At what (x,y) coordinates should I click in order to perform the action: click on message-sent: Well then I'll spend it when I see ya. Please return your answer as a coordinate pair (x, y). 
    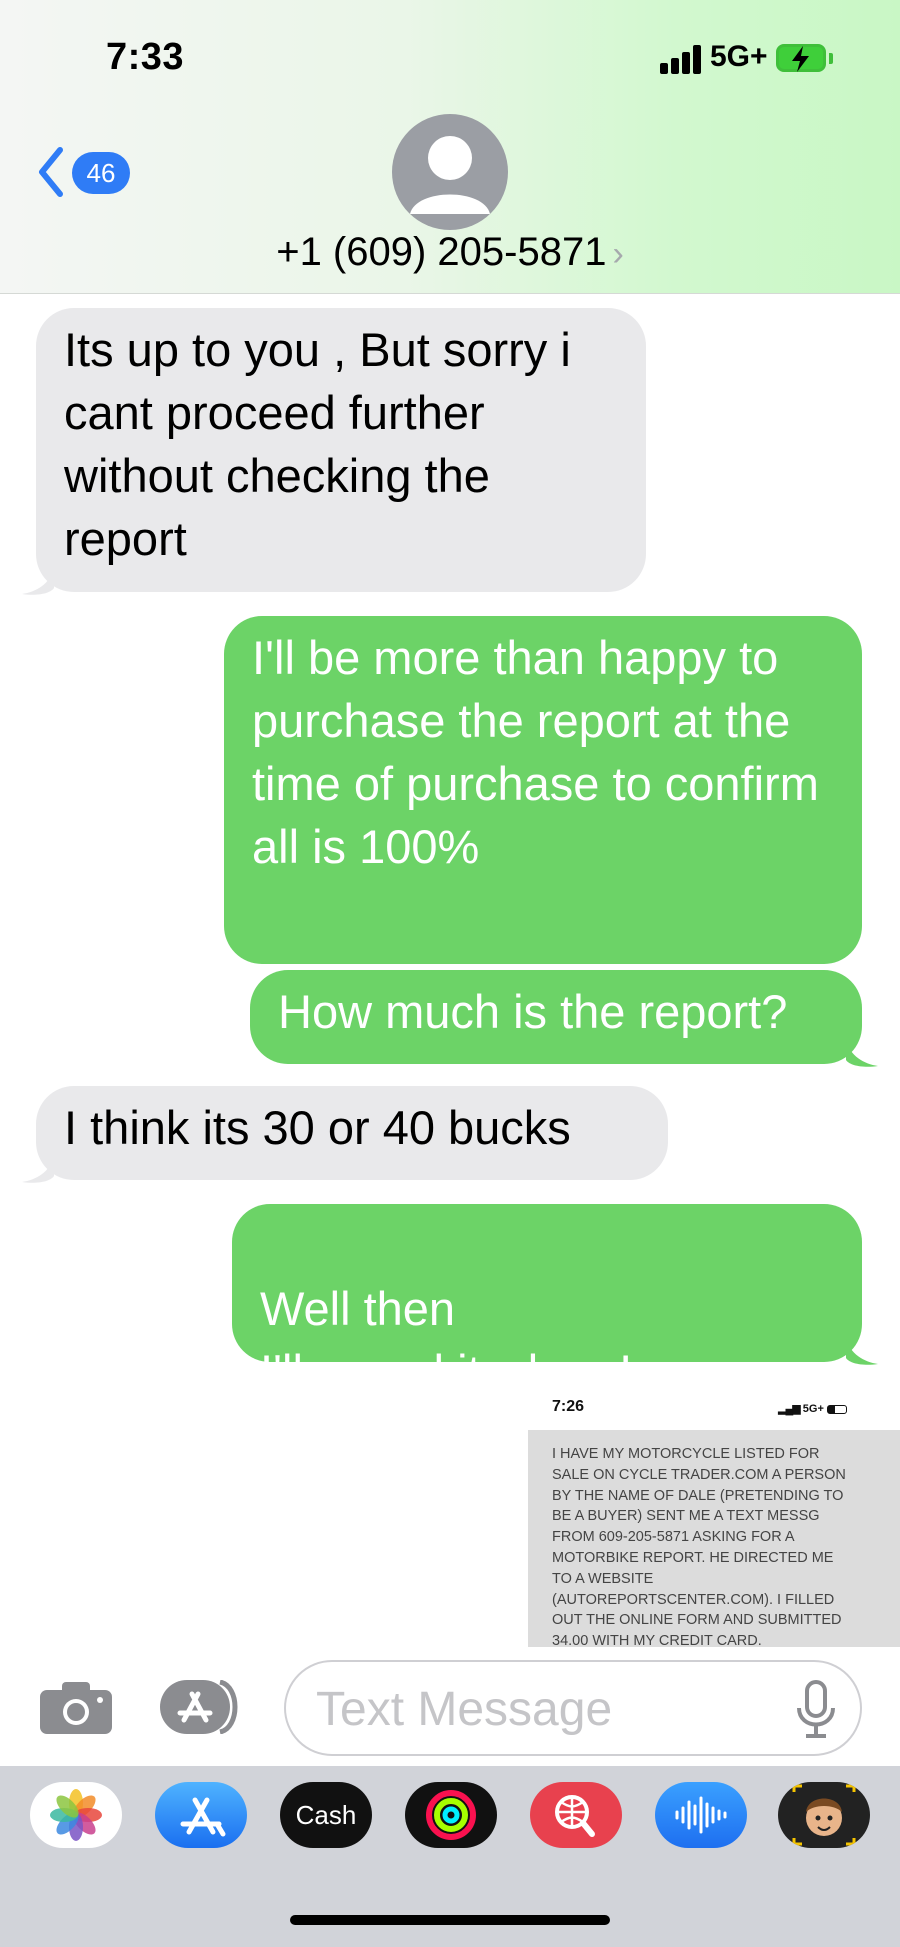
    Looking at the image, I should click on (547, 1301).